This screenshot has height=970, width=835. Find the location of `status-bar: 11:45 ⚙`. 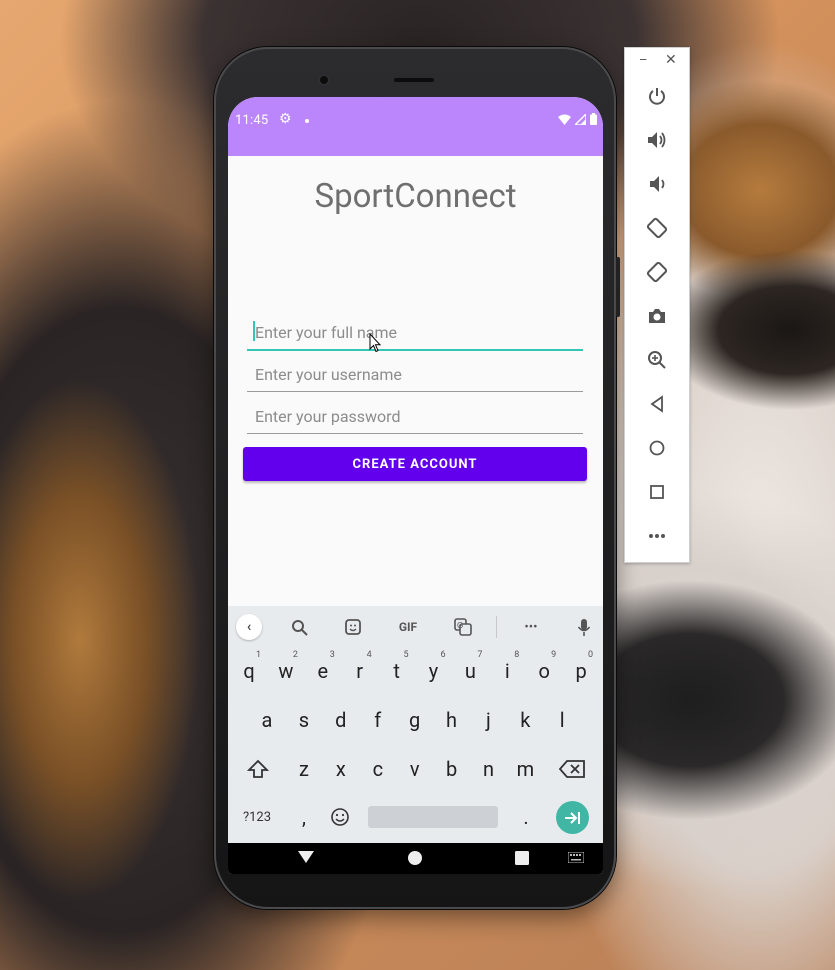

status-bar: 11:45 ⚙ is located at coordinates (415, 126).